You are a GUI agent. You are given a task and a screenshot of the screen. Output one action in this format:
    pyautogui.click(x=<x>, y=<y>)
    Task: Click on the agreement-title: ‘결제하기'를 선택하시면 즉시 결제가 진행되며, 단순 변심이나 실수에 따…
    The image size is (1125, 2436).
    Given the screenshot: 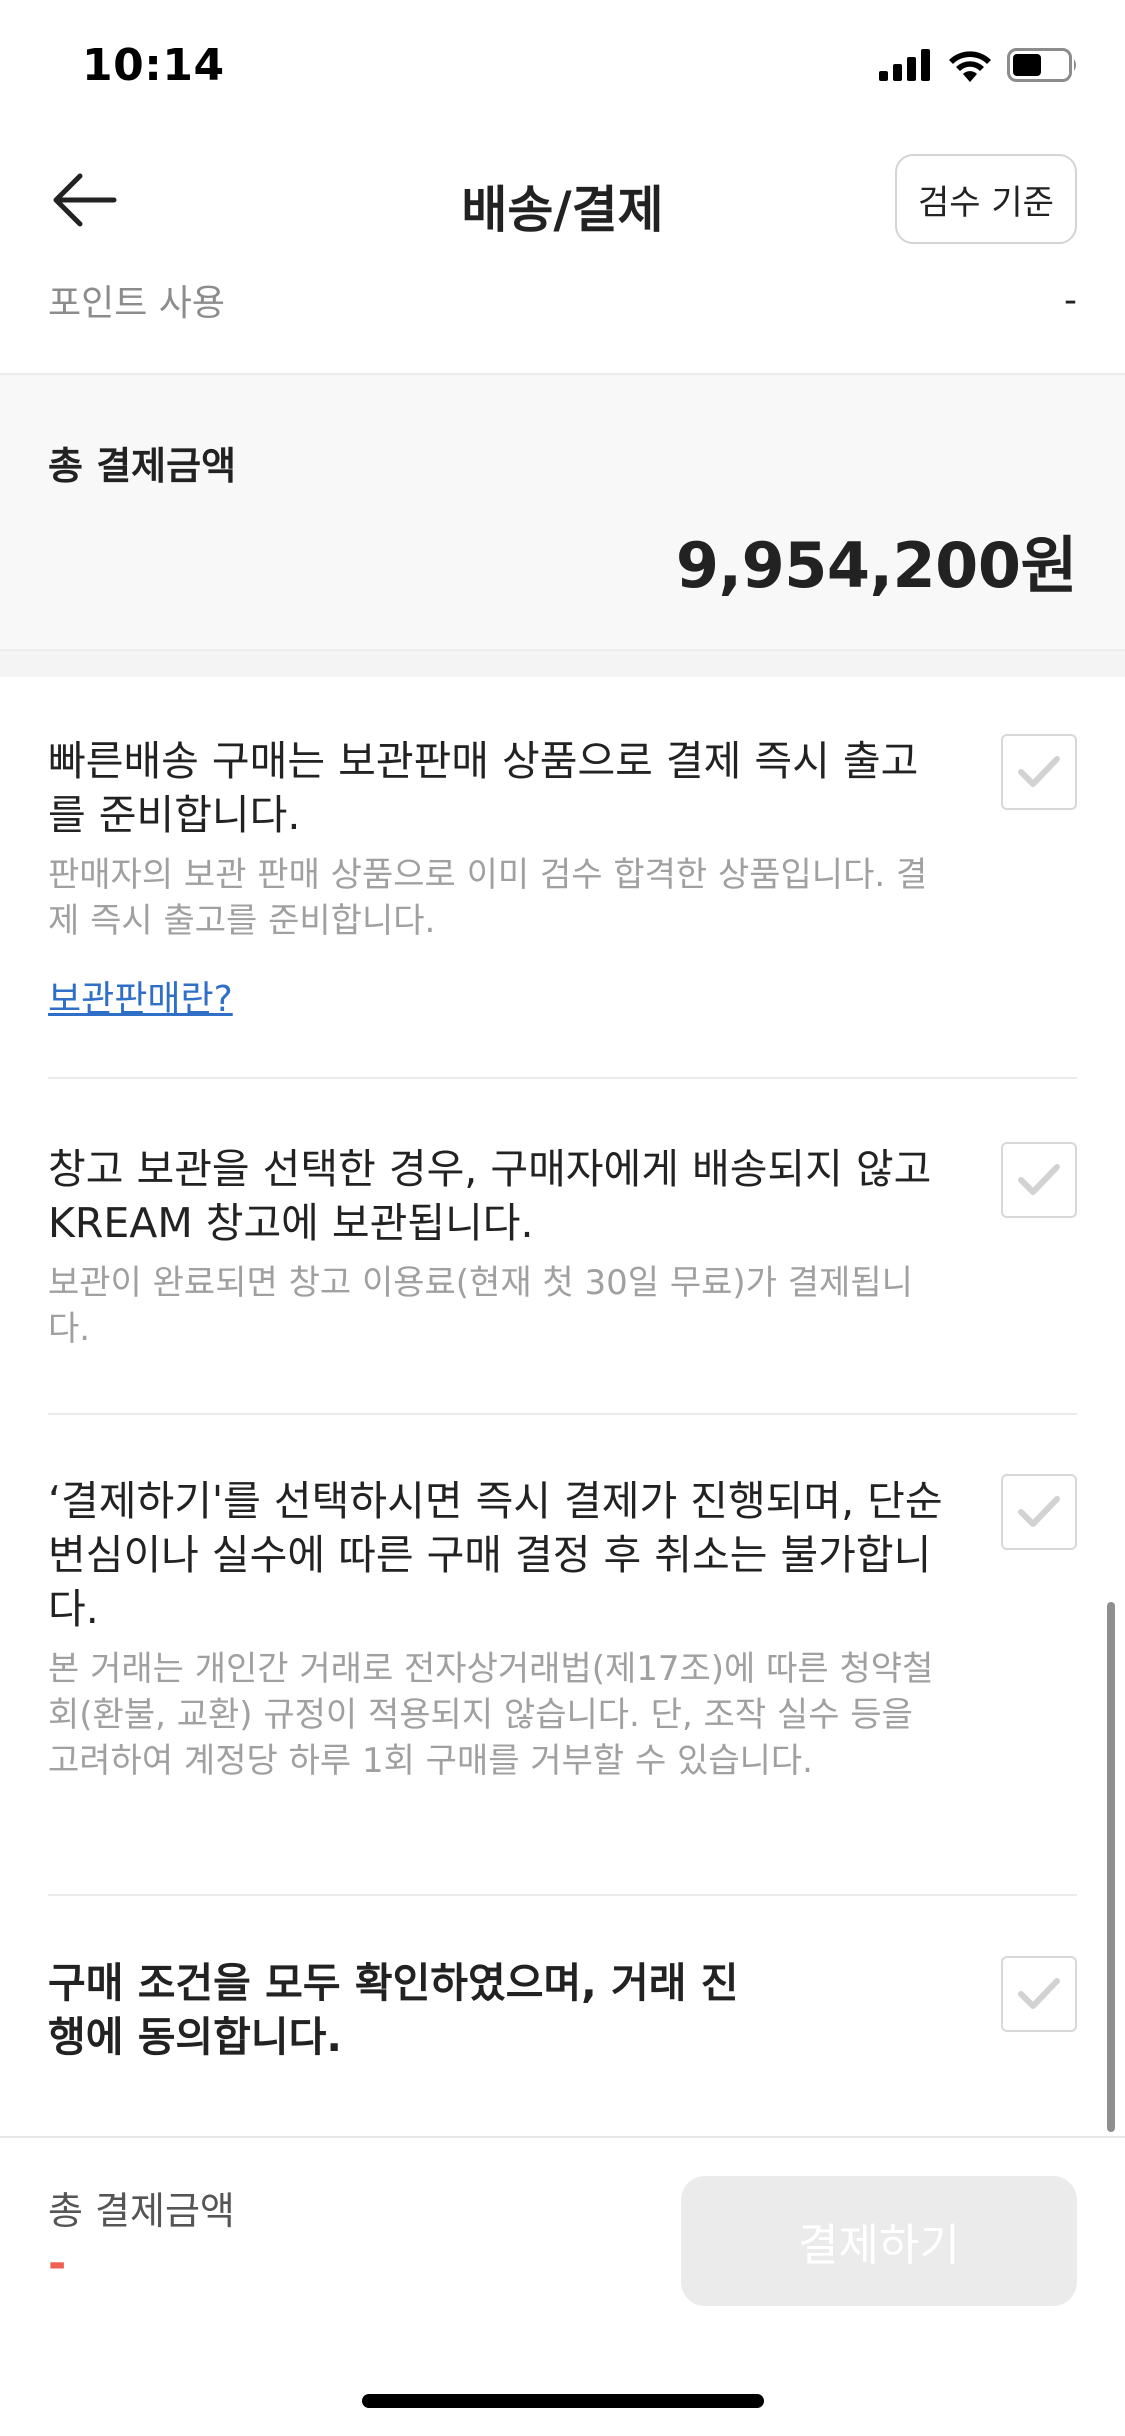 What is the action you would take?
    pyautogui.click(x=495, y=1555)
    